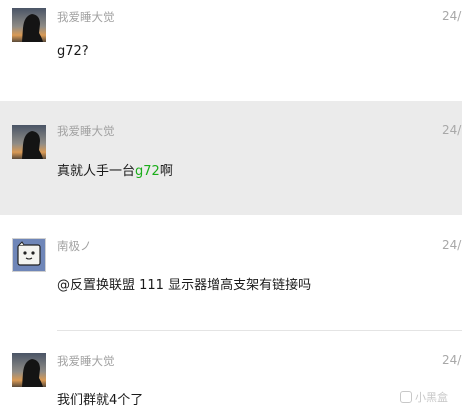  Describe the element at coordinates (166, 171) in the screenshot. I see `message-text-part: 啊` at that location.